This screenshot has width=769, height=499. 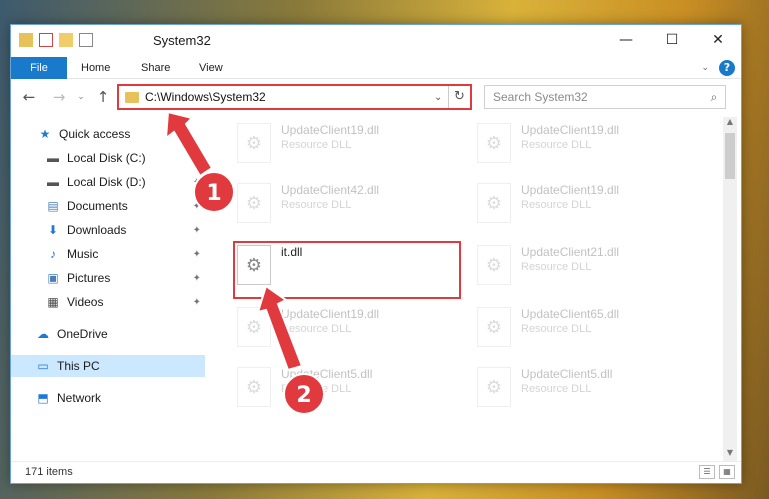 I want to click on file-name: UpdateClient65.dll, so click(x=570, y=314).